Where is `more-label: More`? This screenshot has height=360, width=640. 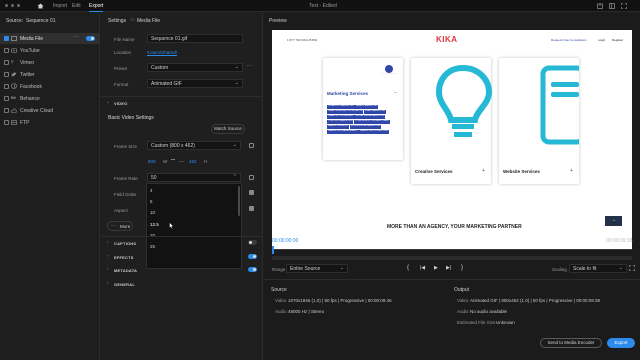
more-label: More is located at coordinates (125, 226).